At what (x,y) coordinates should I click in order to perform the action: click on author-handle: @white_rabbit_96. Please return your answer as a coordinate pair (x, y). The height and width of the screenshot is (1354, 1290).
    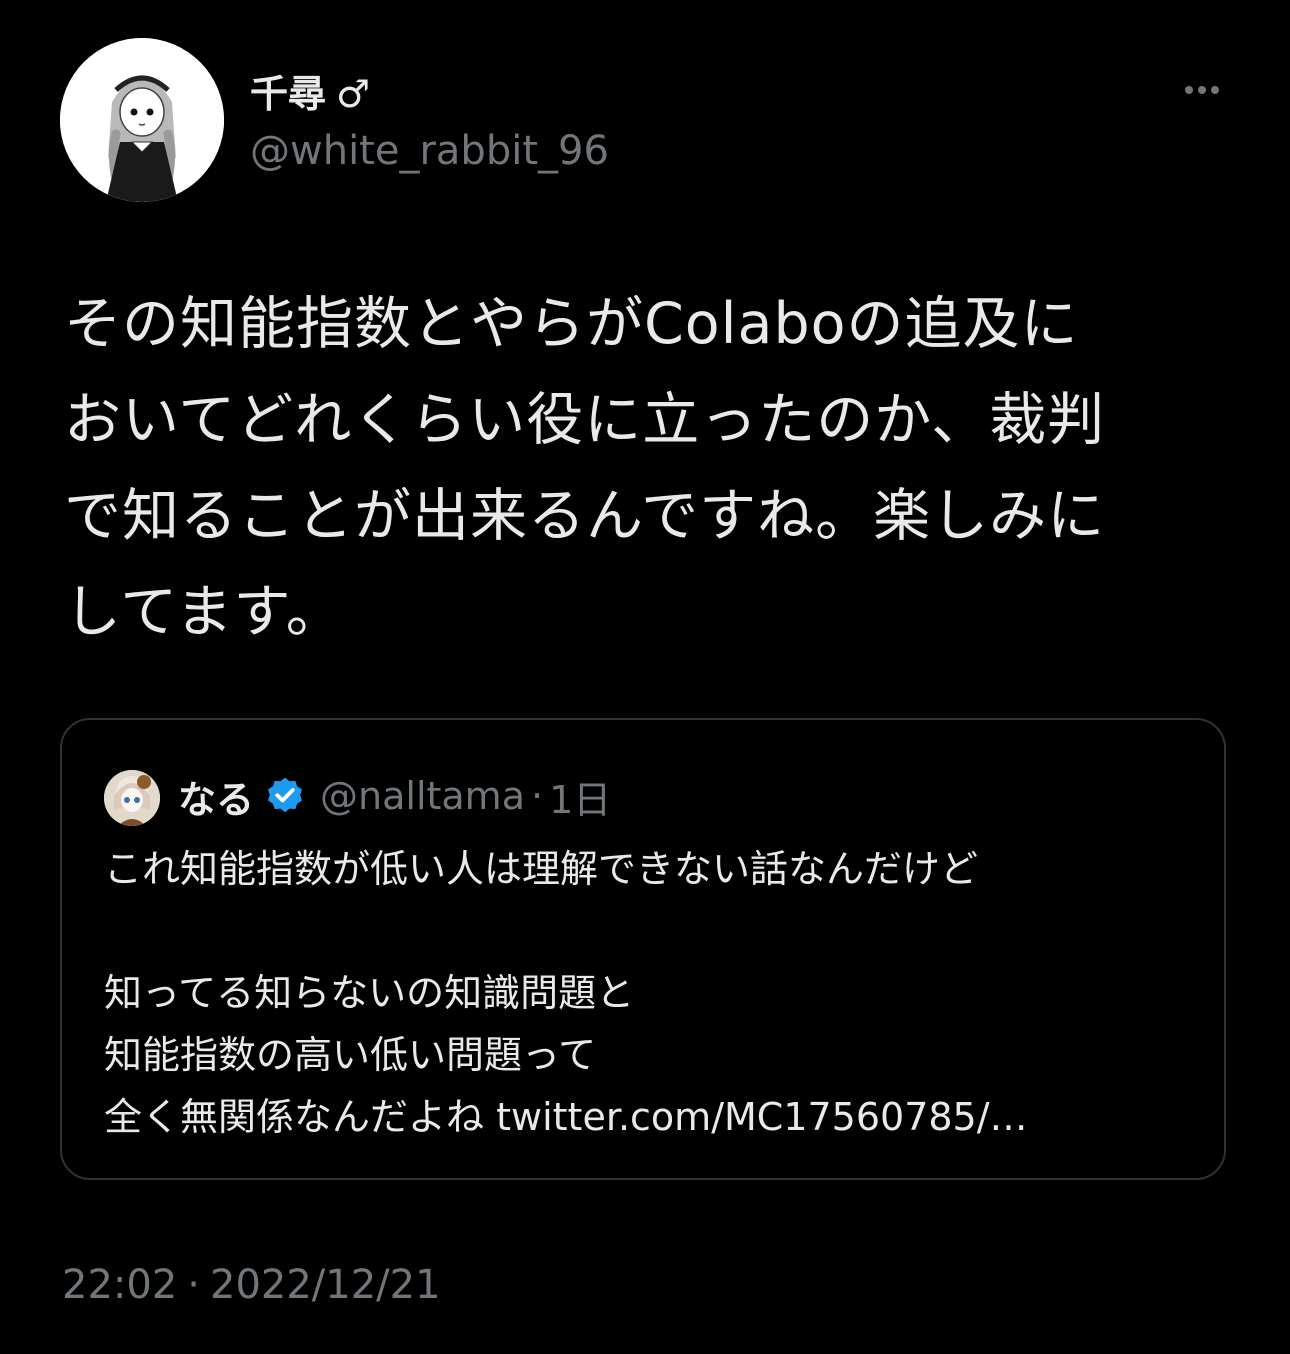
    Looking at the image, I should click on (429, 151).